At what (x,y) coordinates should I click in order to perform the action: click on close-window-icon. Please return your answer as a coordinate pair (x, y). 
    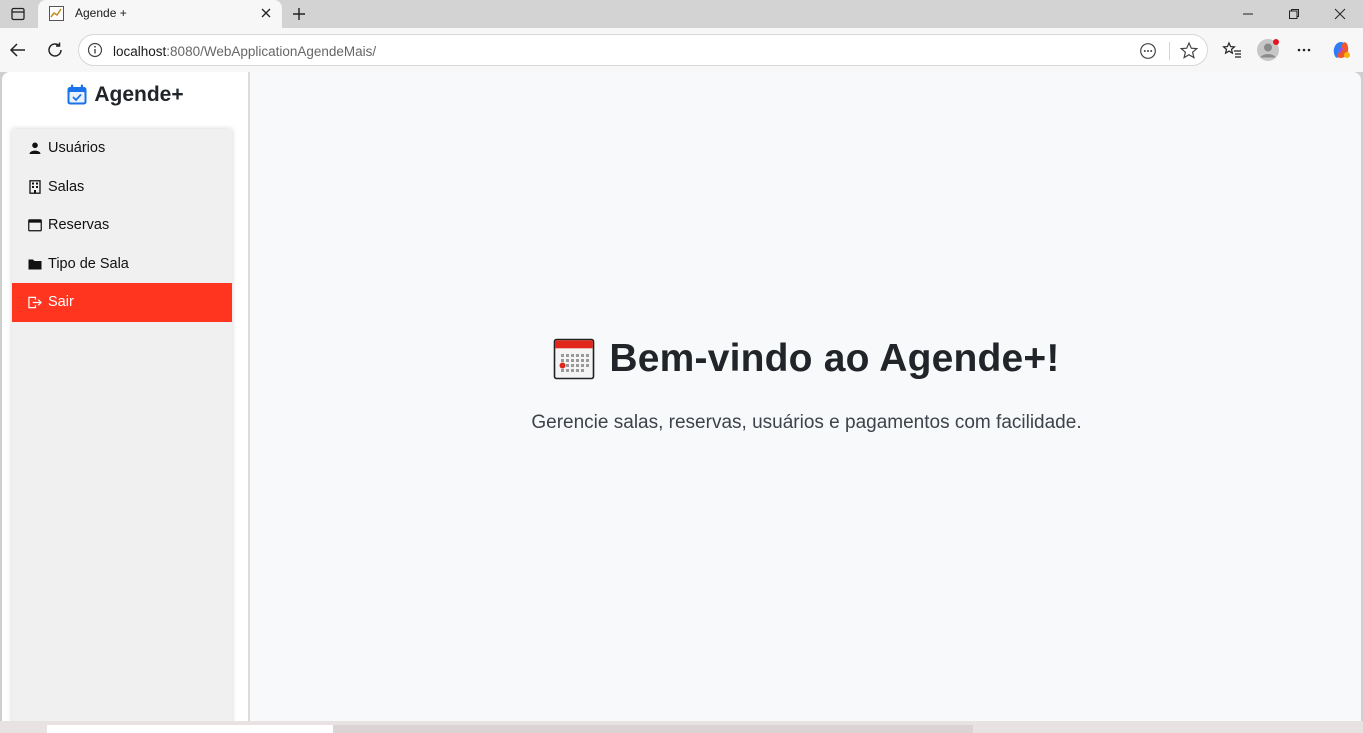
    Looking at the image, I should click on (1340, 14).